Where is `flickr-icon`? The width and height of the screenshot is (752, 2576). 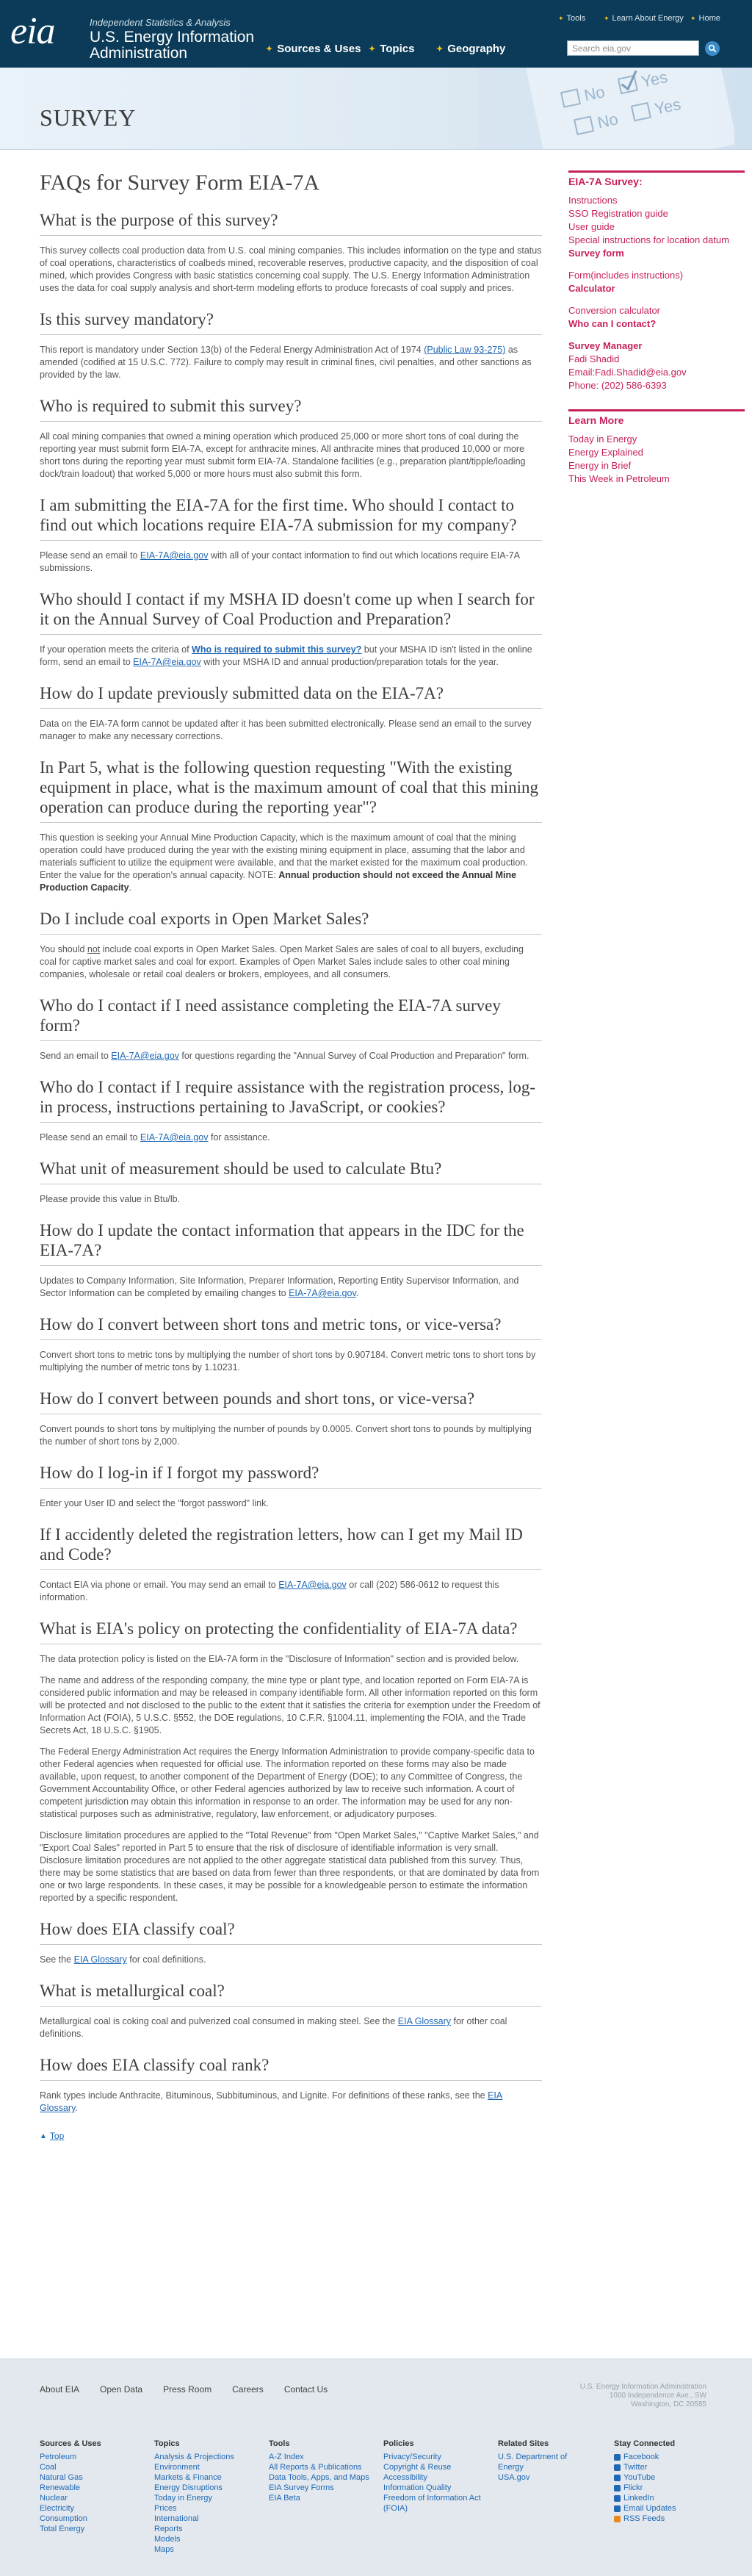
flickr-icon is located at coordinates (617, 2488).